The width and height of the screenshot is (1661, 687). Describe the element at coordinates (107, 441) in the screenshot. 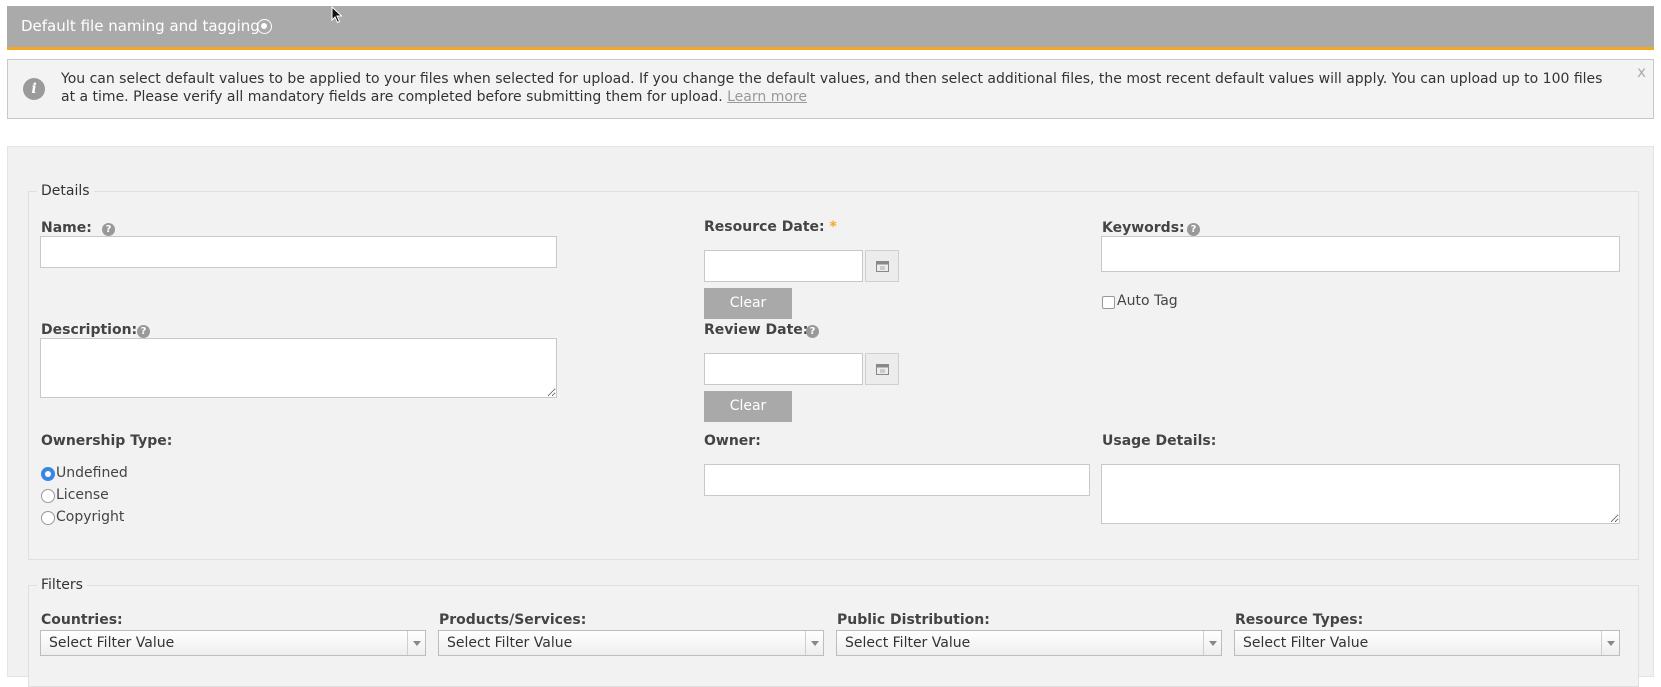

I see `ownership-type-label: Ownership Type:` at that location.